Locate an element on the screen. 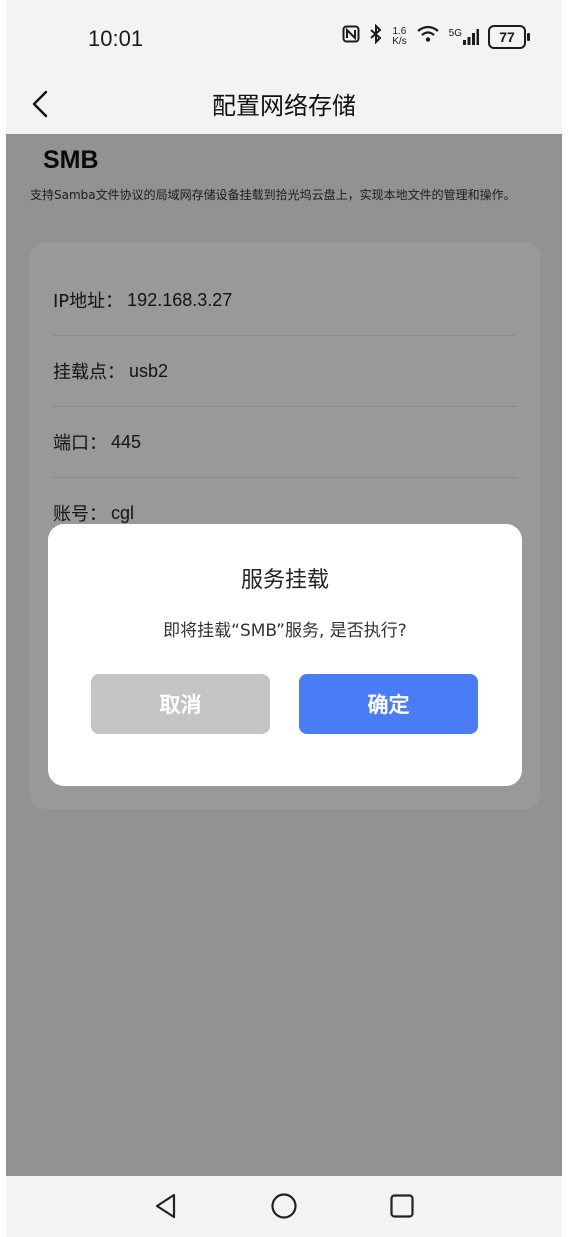  status-time: 10:01 is located at coordinates (116, 38).